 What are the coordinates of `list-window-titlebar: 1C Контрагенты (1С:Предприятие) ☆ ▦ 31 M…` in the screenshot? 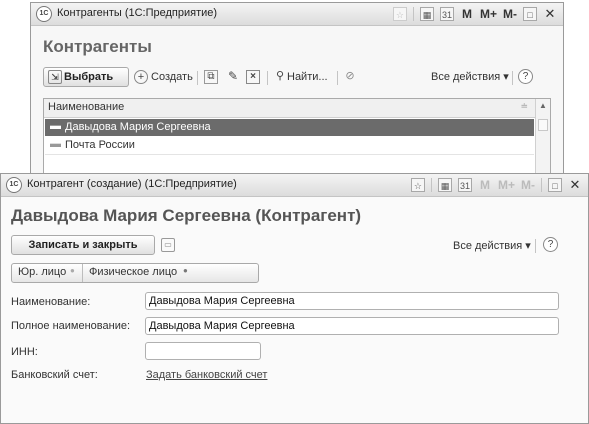 It's located at (297, 14).